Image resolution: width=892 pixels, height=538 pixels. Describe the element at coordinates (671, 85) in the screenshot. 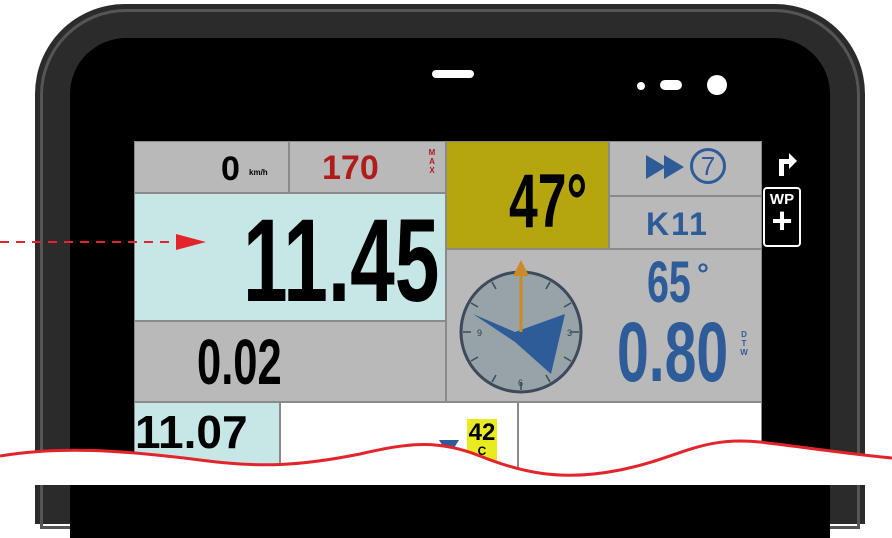

I see `sensor-pill` at that location.